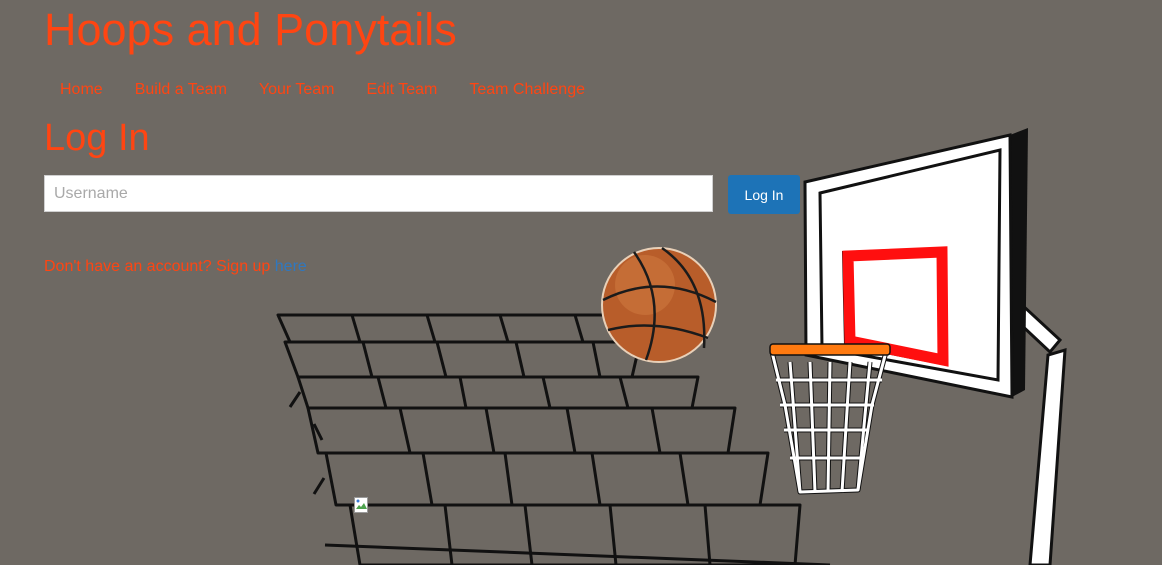 The image size is (1162, 565). I want to click on login-button: Log In, so click(764, 194).